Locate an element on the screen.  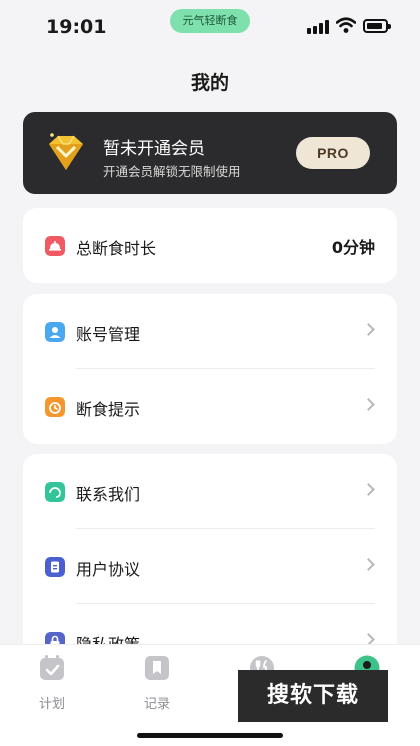
total-fasting-row: 总断食时长 0分钟 is located at coordinates (210, 245).